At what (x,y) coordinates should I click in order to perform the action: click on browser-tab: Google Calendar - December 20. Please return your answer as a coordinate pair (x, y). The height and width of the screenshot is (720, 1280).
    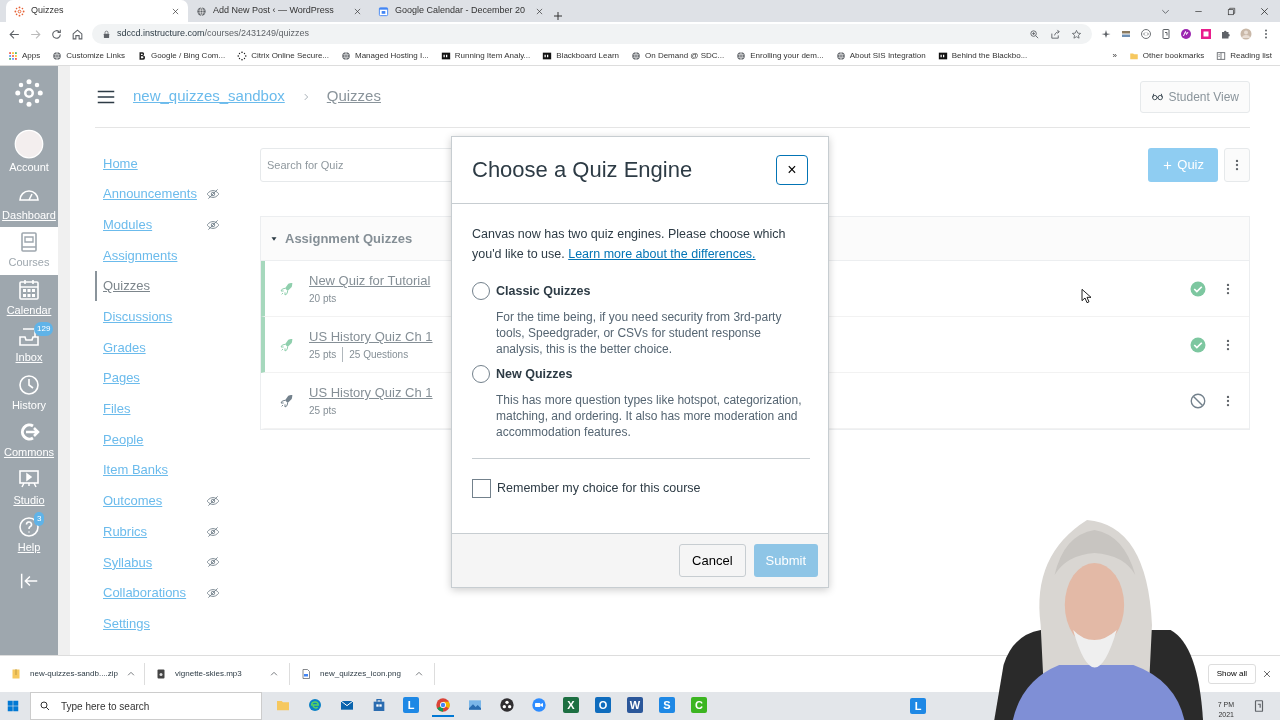
    Looking at the image, I should click on (461, 11).